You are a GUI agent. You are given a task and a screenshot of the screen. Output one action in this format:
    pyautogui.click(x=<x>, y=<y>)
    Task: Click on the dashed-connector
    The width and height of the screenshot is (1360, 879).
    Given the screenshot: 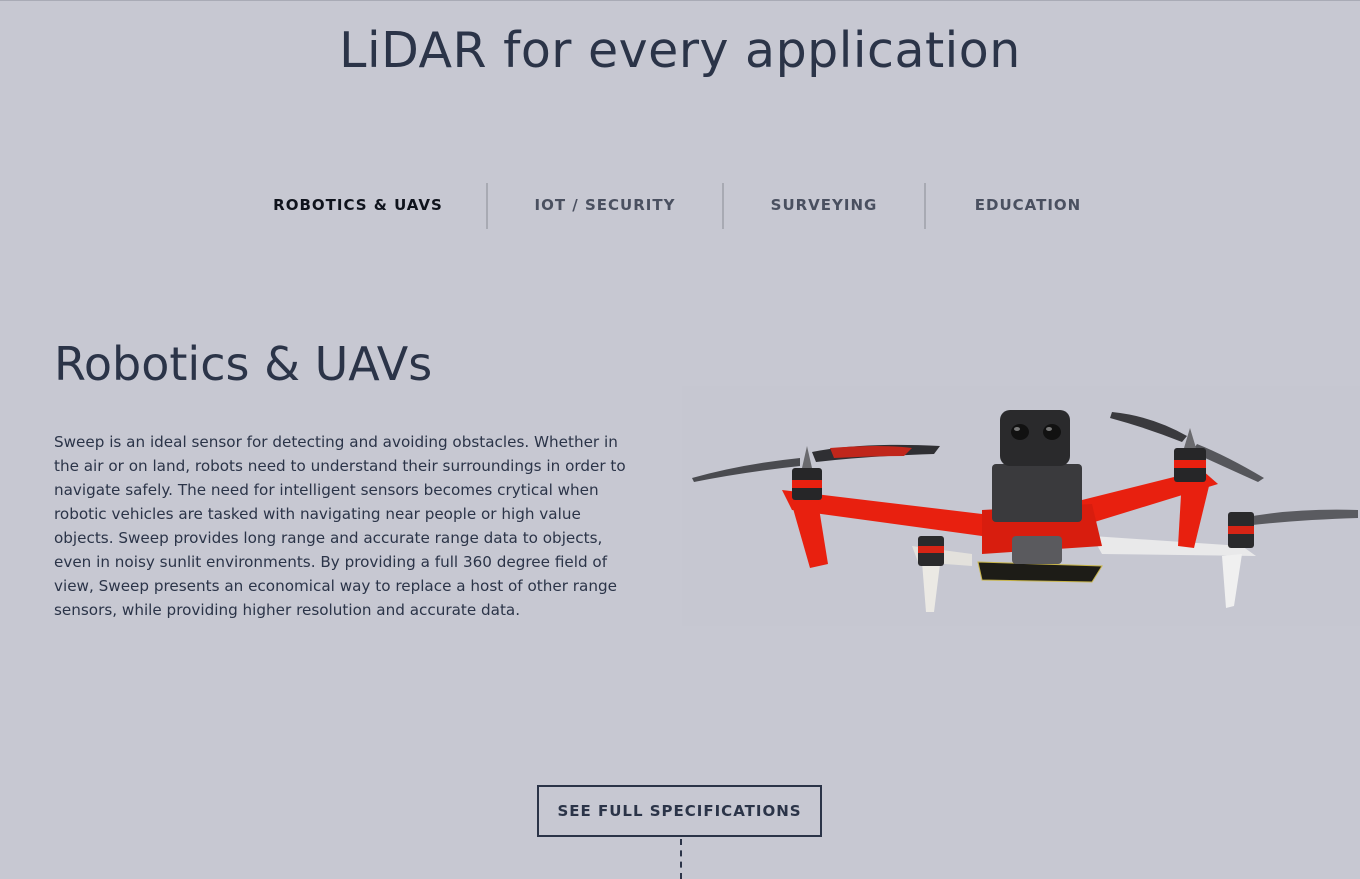 What is the action you would take?
    pyautogui.click(x=681, y=859)
    